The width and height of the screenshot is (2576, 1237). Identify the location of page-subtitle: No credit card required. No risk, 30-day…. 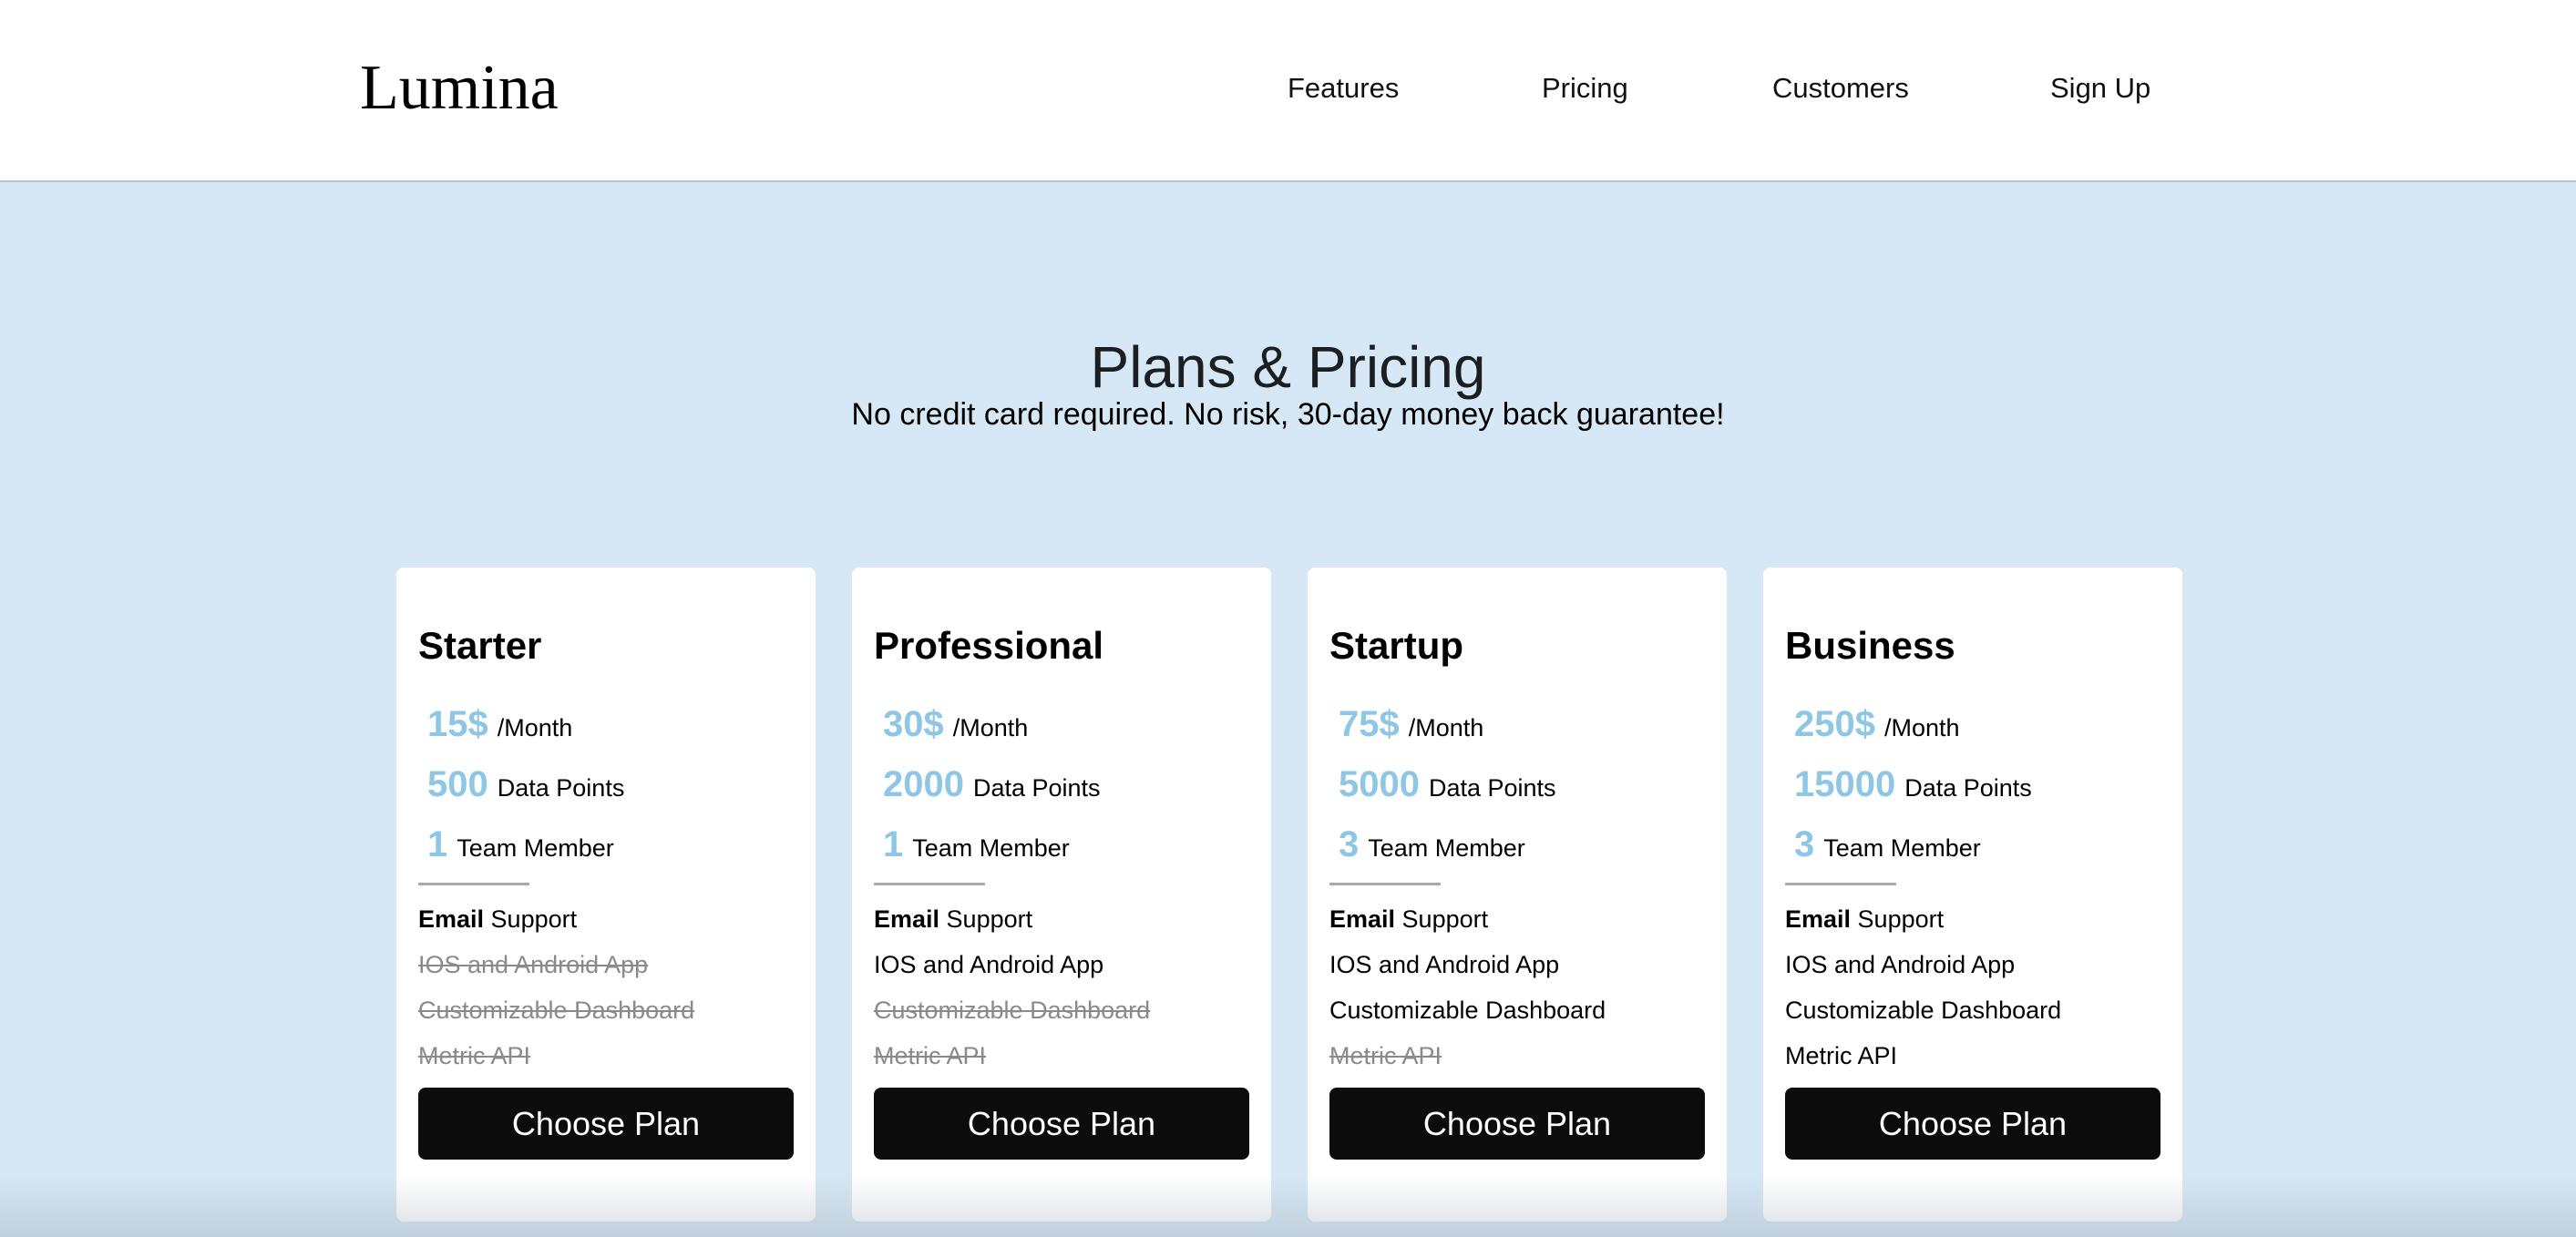
(1288, 415).